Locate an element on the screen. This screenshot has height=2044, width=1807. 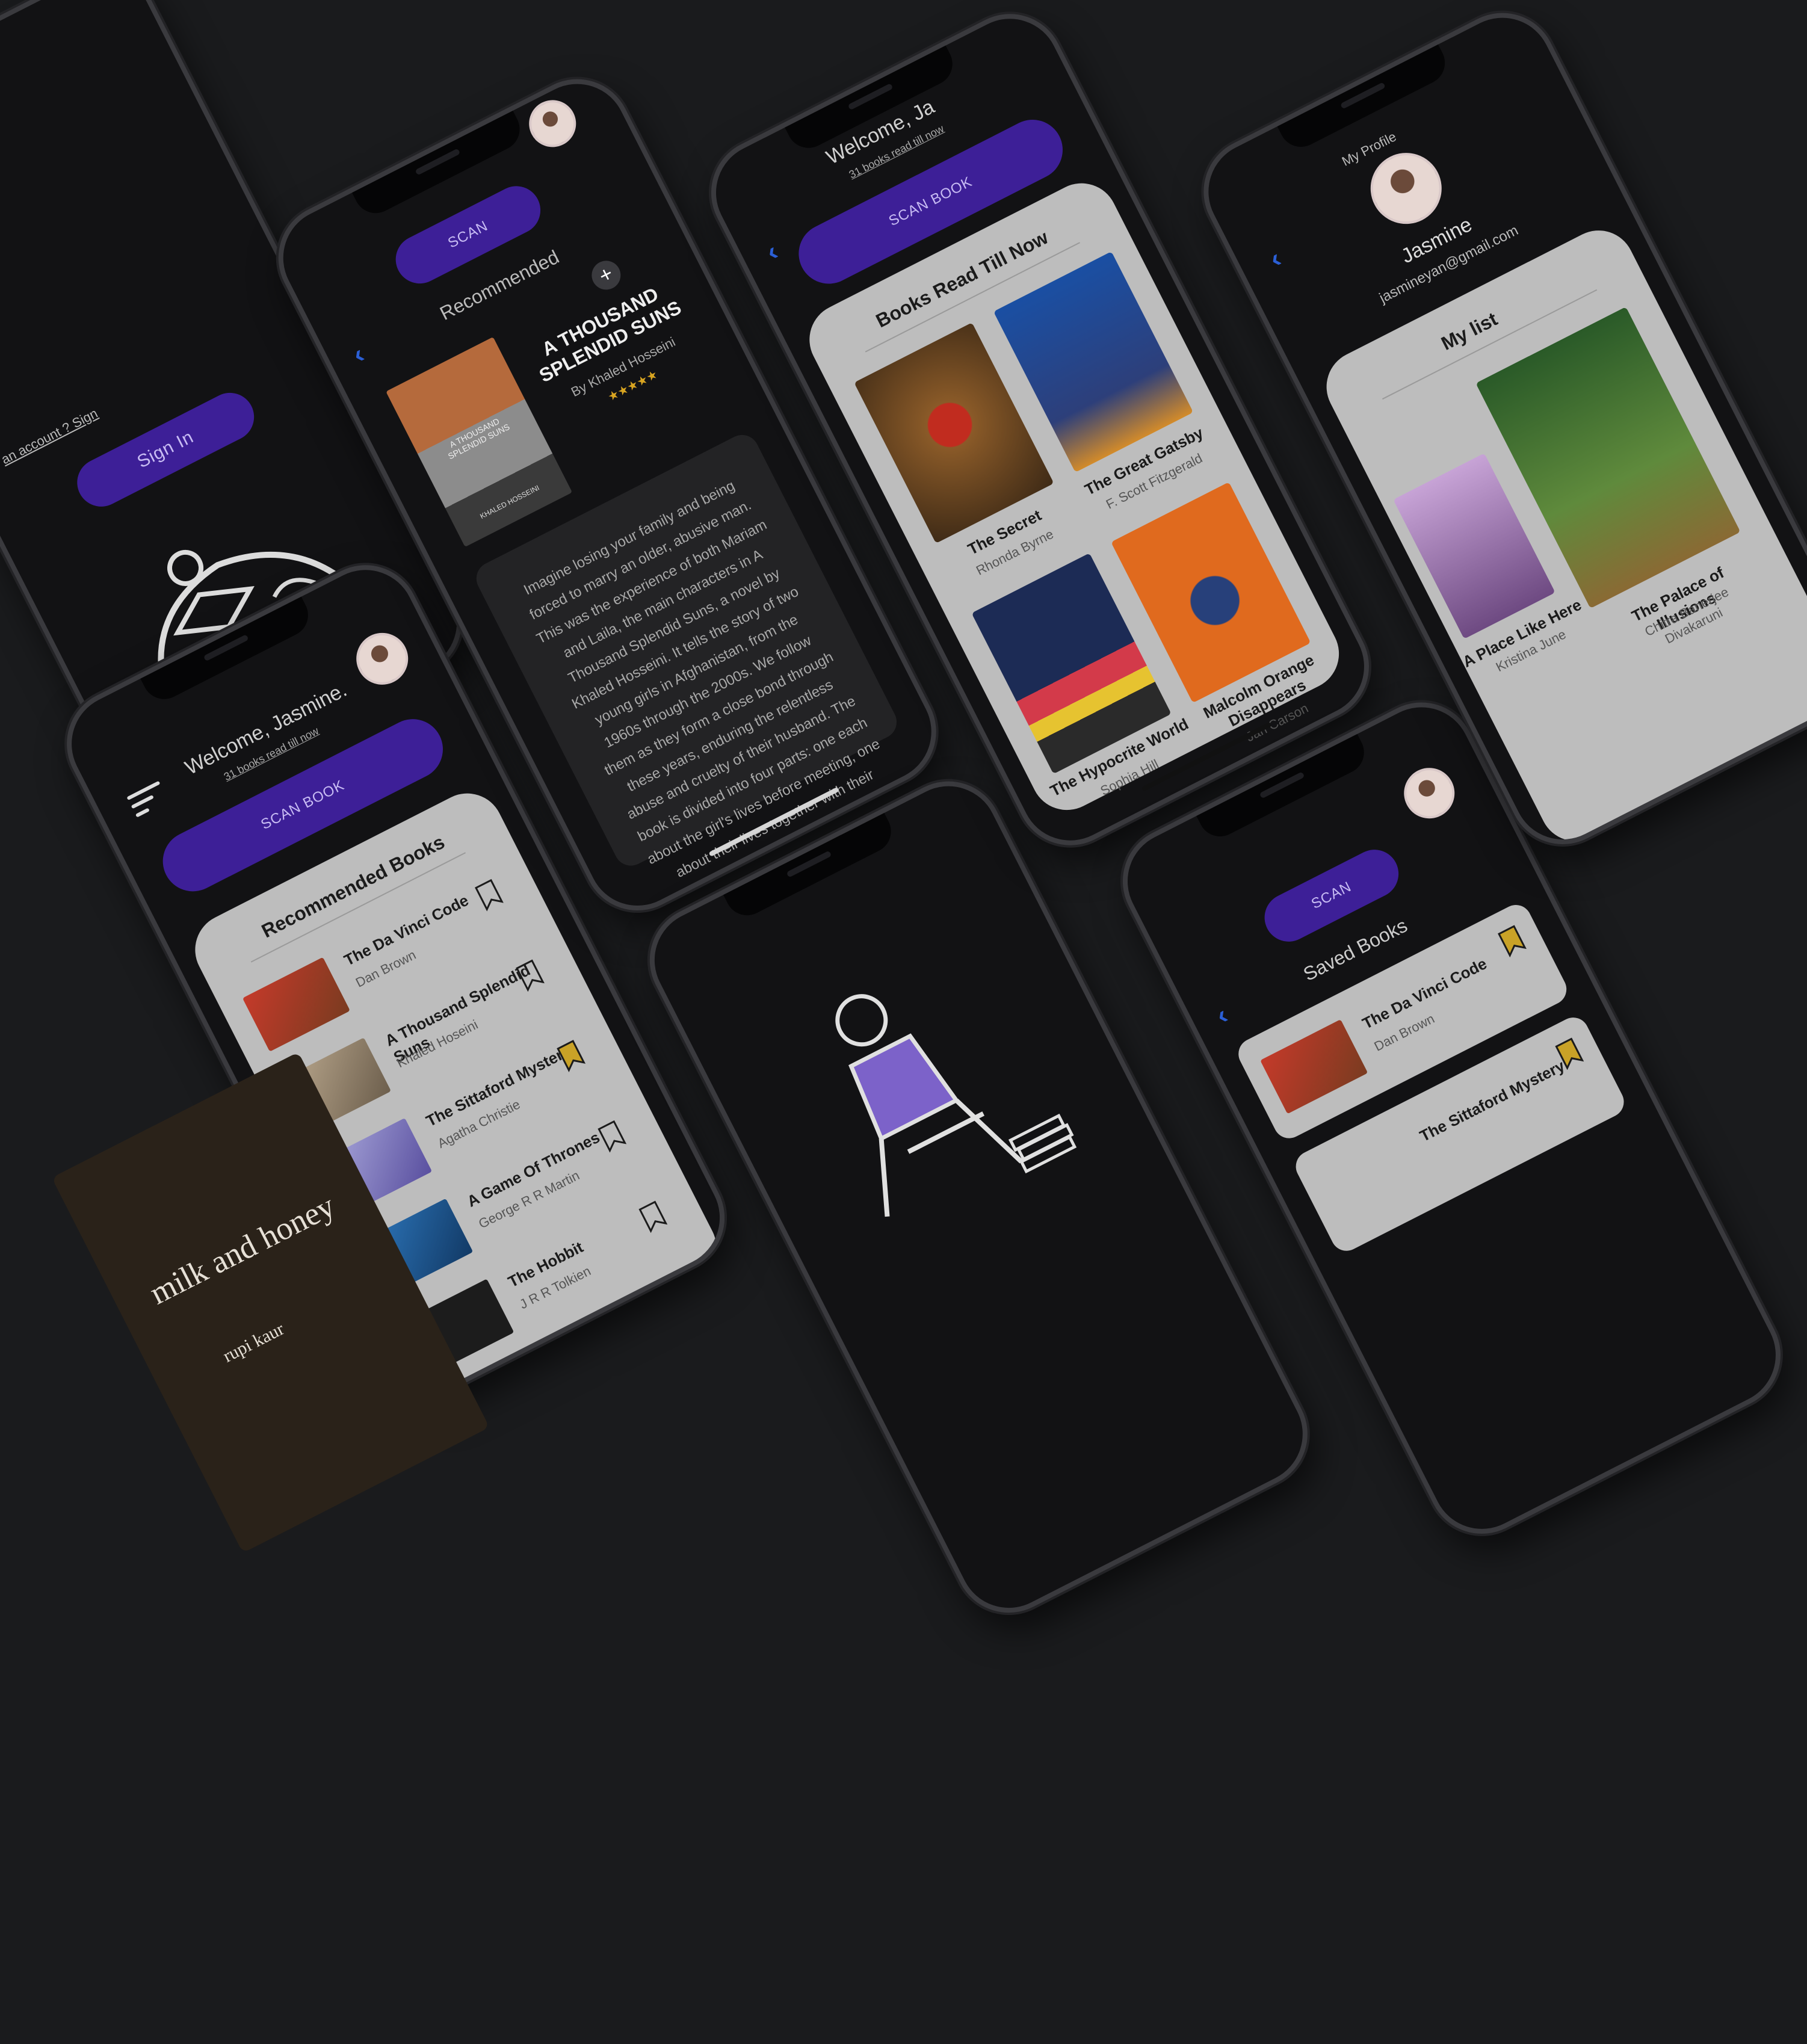
reader-illustration is located at coordinates (956, 1106).